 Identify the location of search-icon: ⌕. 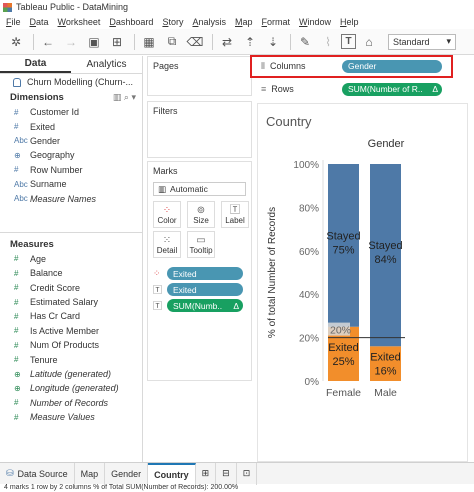
(126, 97).